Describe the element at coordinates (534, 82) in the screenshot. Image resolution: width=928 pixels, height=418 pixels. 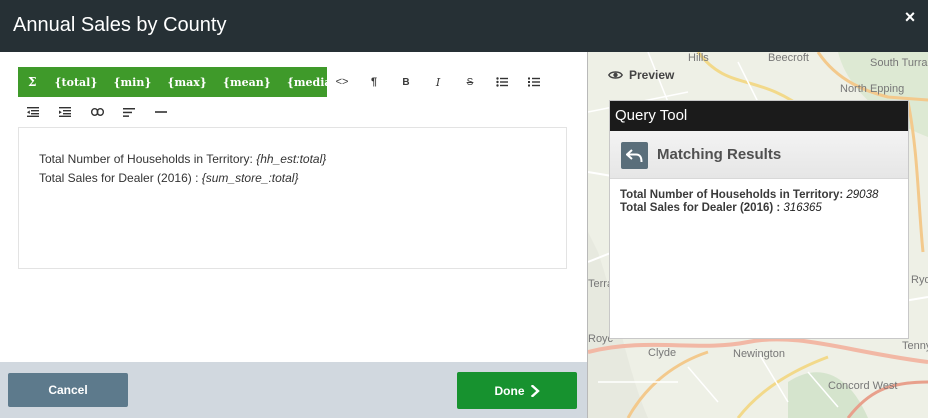
I see `numbered-list-icon` at that location.